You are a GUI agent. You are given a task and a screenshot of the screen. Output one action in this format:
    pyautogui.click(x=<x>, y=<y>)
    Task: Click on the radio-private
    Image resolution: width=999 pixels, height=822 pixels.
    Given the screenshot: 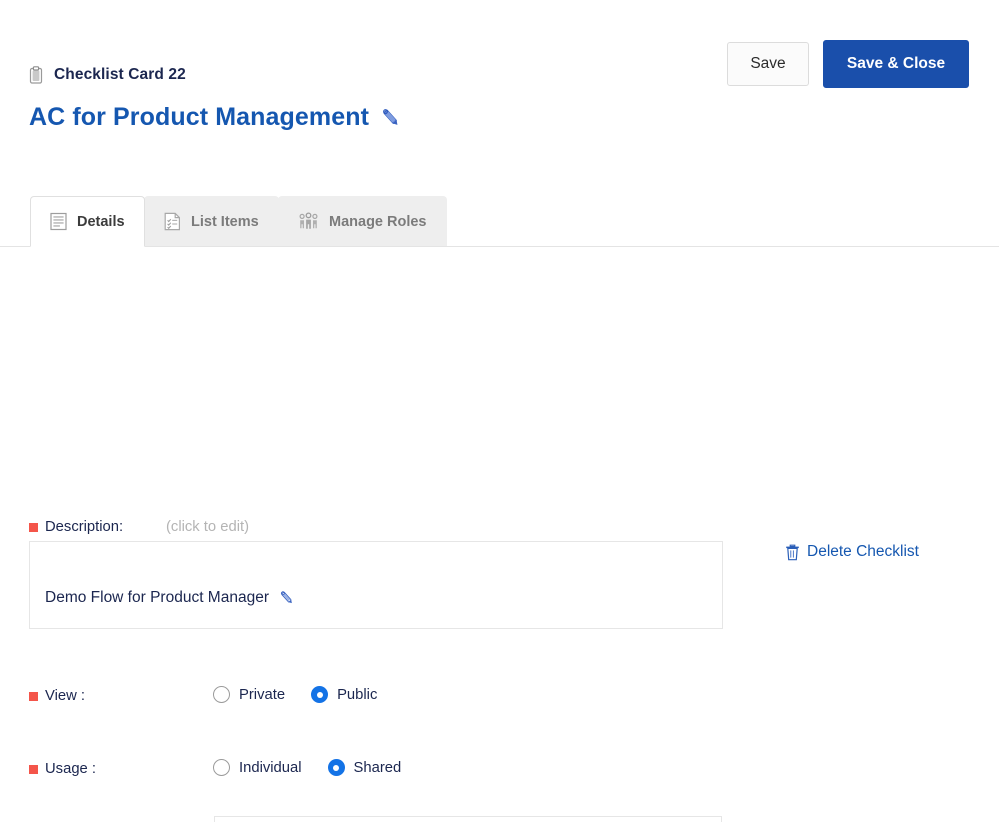 What is the action you would take?
    pyautogui.click(x=221, y=694)
    